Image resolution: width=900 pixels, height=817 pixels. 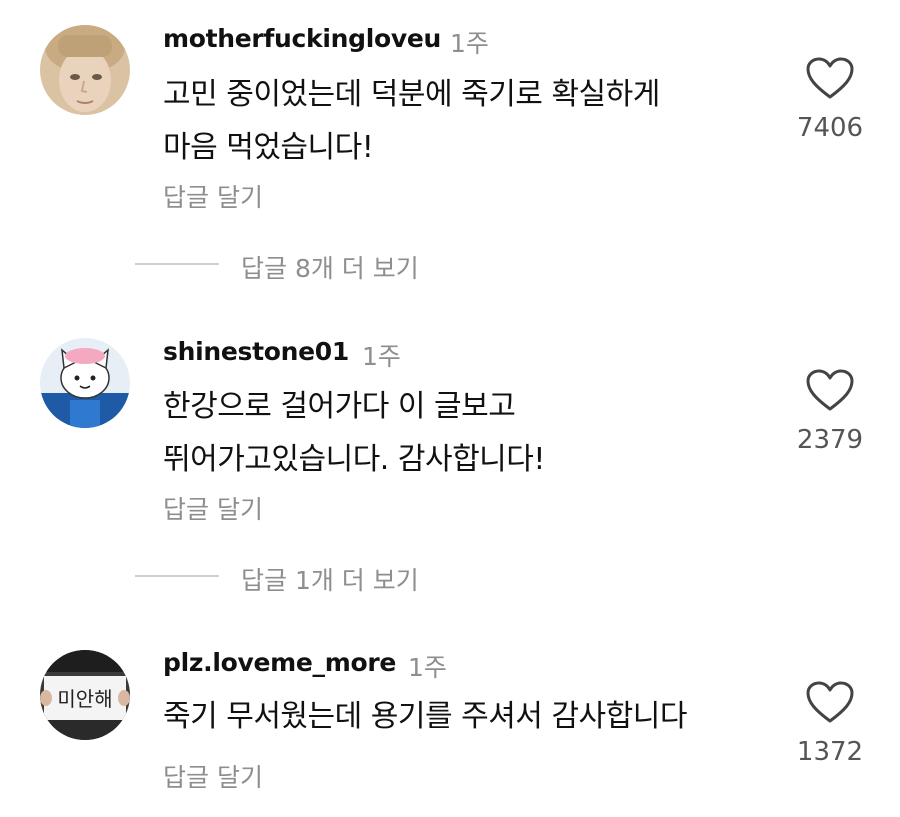 I want to click on comment-text: 고민 중이었는데 덕분에 죽기로 확실하게 마음 먹었습니다!, so click(x=463, y=121).